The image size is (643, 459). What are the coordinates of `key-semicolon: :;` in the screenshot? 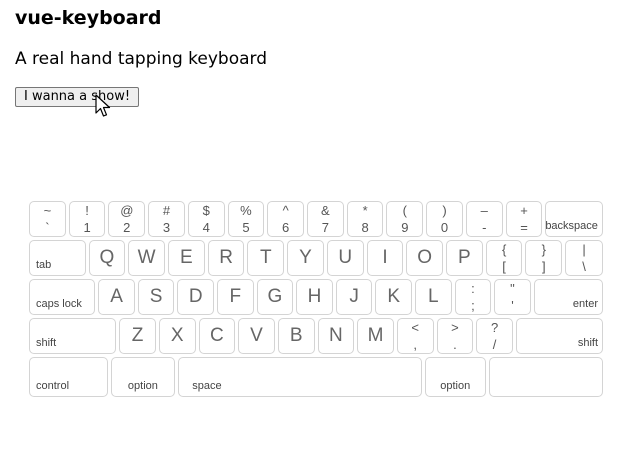 It's located at (473, 297).